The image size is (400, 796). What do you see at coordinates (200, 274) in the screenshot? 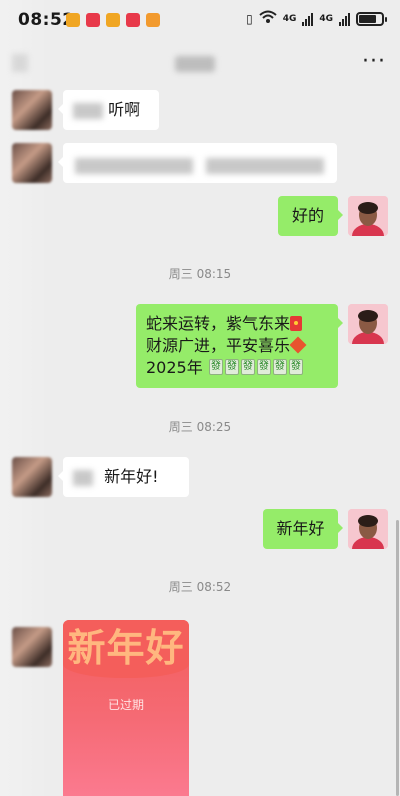
I see `timestamp: 周三 08:15` at bounding box center [200, 274].